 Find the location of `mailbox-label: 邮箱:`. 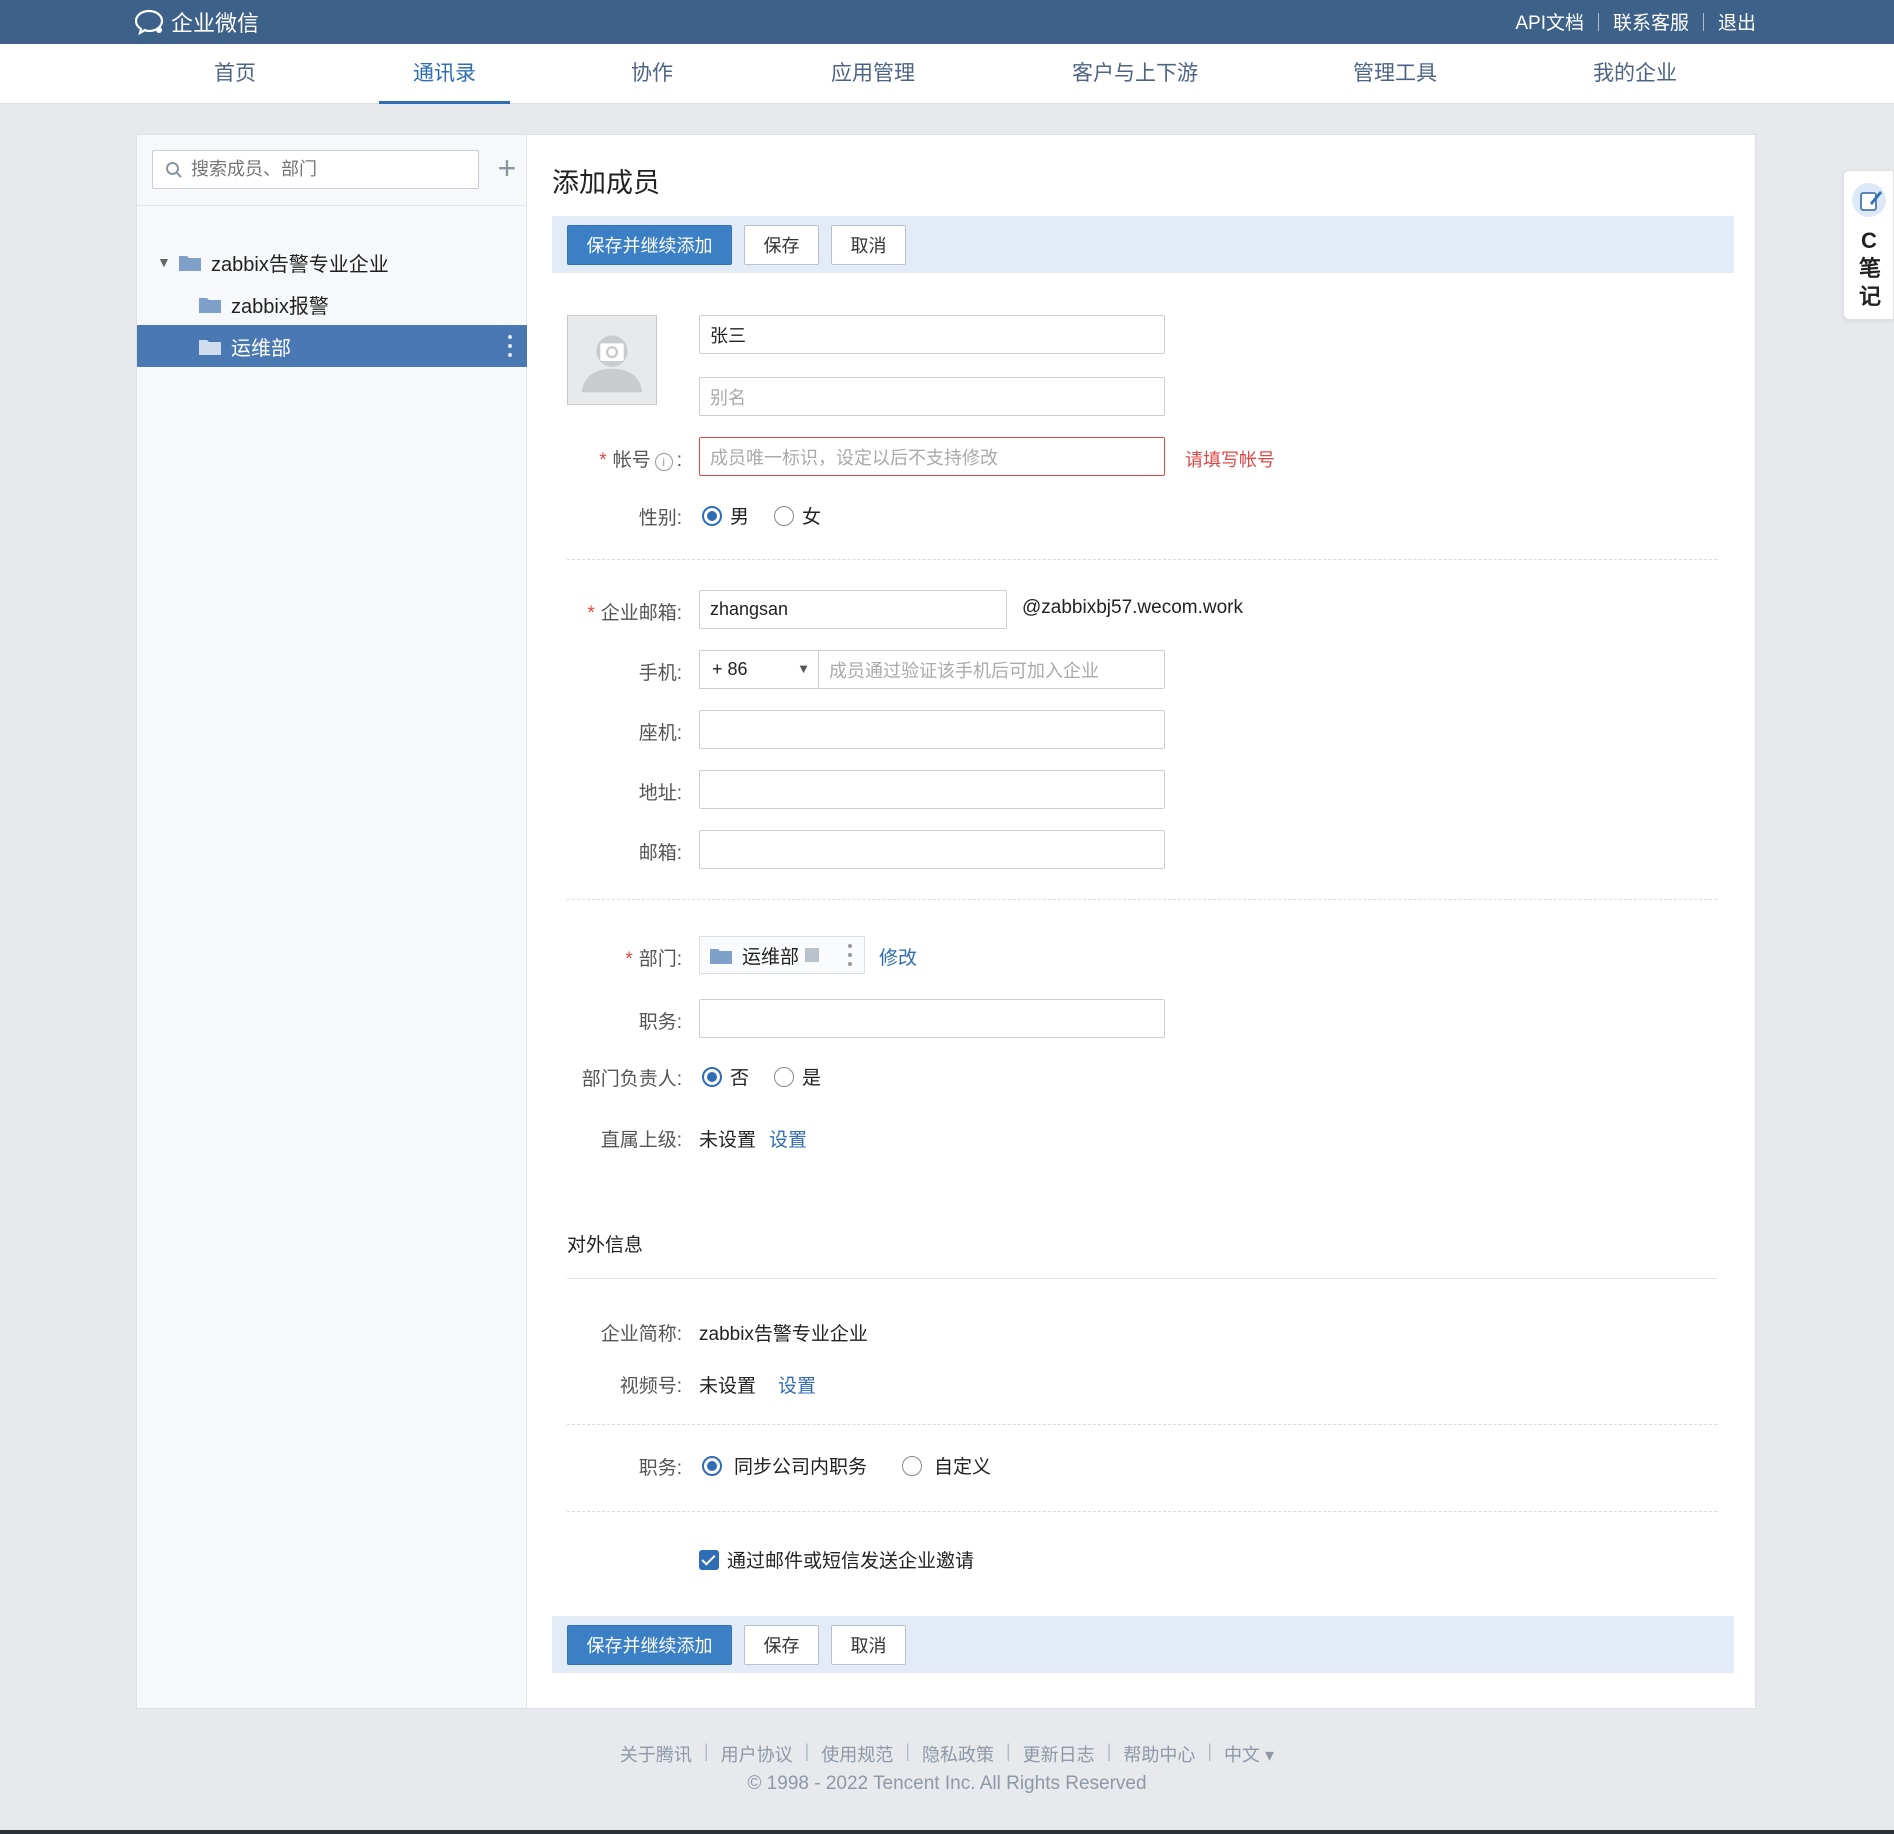

mailbox-label: 邮箱: is located at coordinates (660, 853).